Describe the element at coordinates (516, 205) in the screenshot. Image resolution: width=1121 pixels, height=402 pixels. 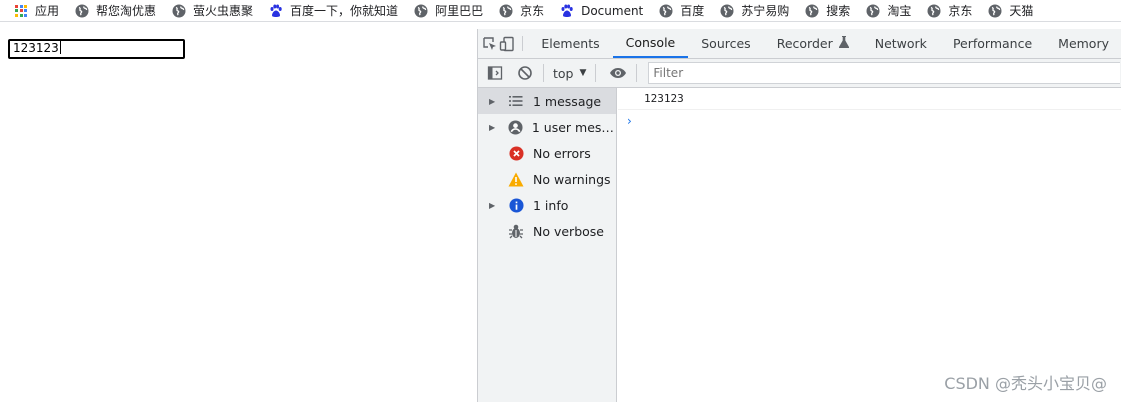
I see `info-icon` at that location.